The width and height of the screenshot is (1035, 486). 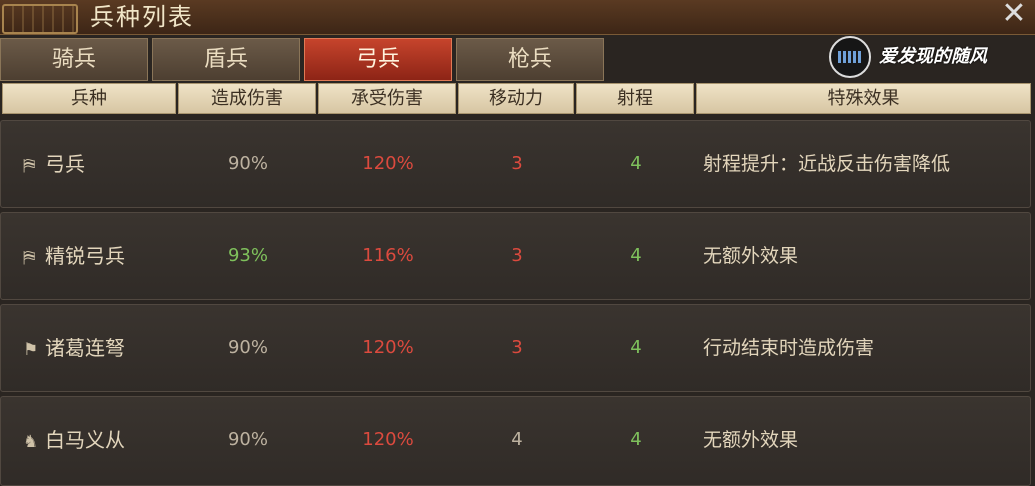 What do you see at coordinates (65, 164) in the screenshot?
I see `unit-name-text: 弓兵` at bounding box center [65, 164].